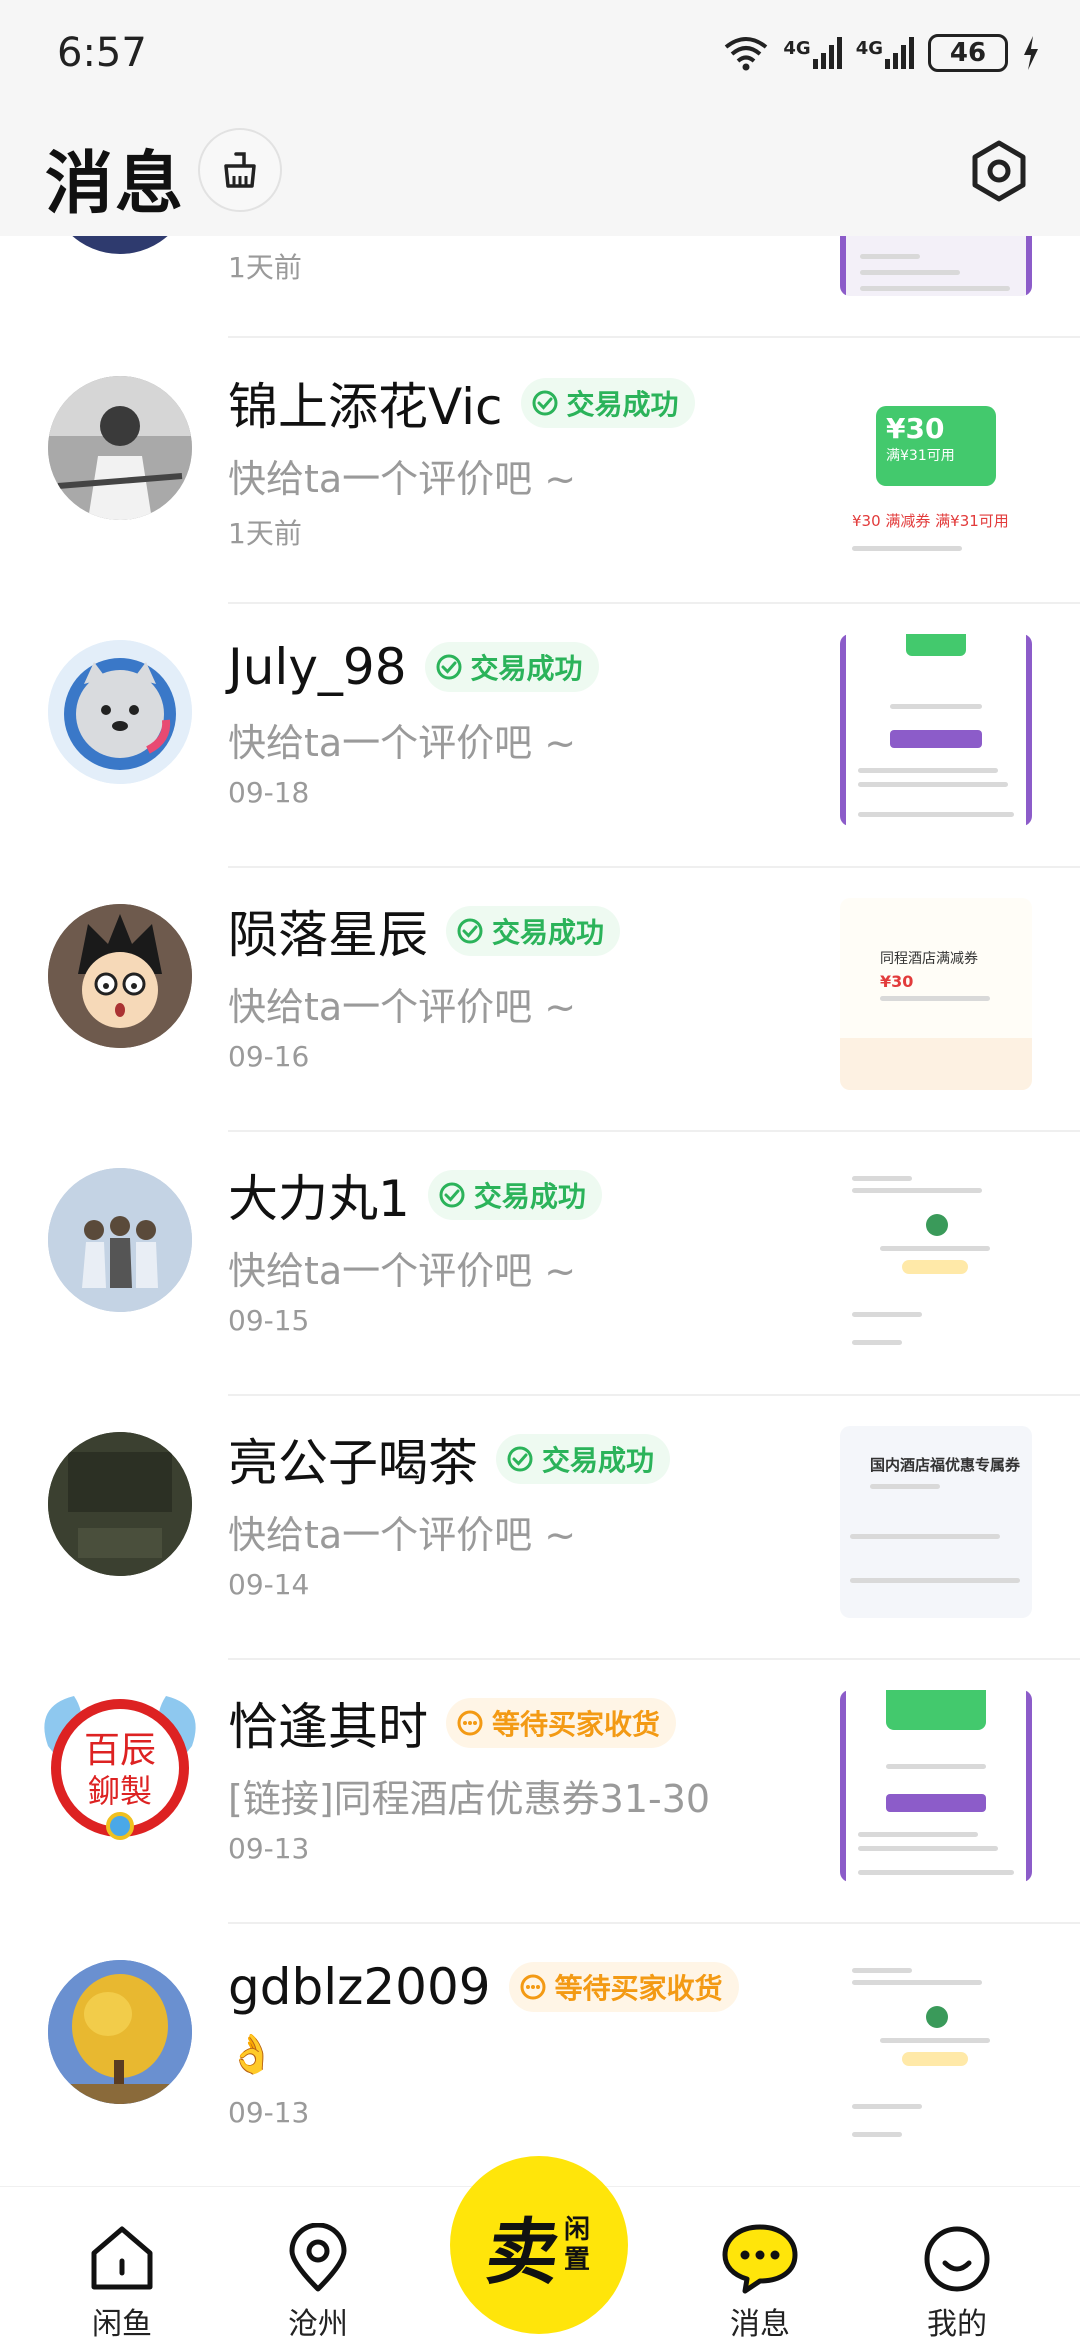 This screenshot has width=1080, height=2340. Describe the element at coordinates (328, 935) in the screenshot. I see `contact-name: 陨落星辰` at that location.